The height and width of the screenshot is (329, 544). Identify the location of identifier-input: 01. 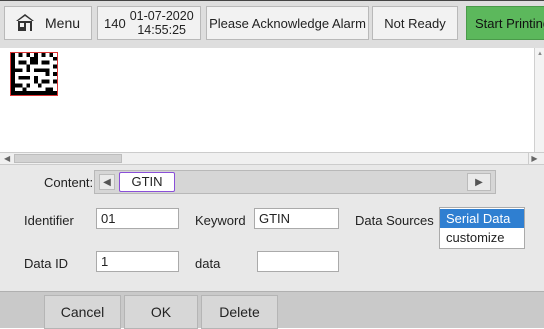
(137, 218).